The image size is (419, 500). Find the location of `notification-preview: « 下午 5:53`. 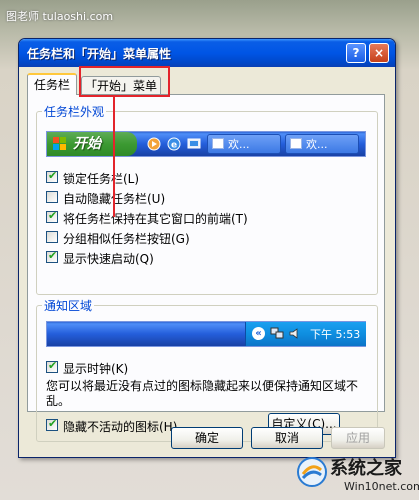

notification-preview: « 下午 5:53 is located at coordinates (206, 334).